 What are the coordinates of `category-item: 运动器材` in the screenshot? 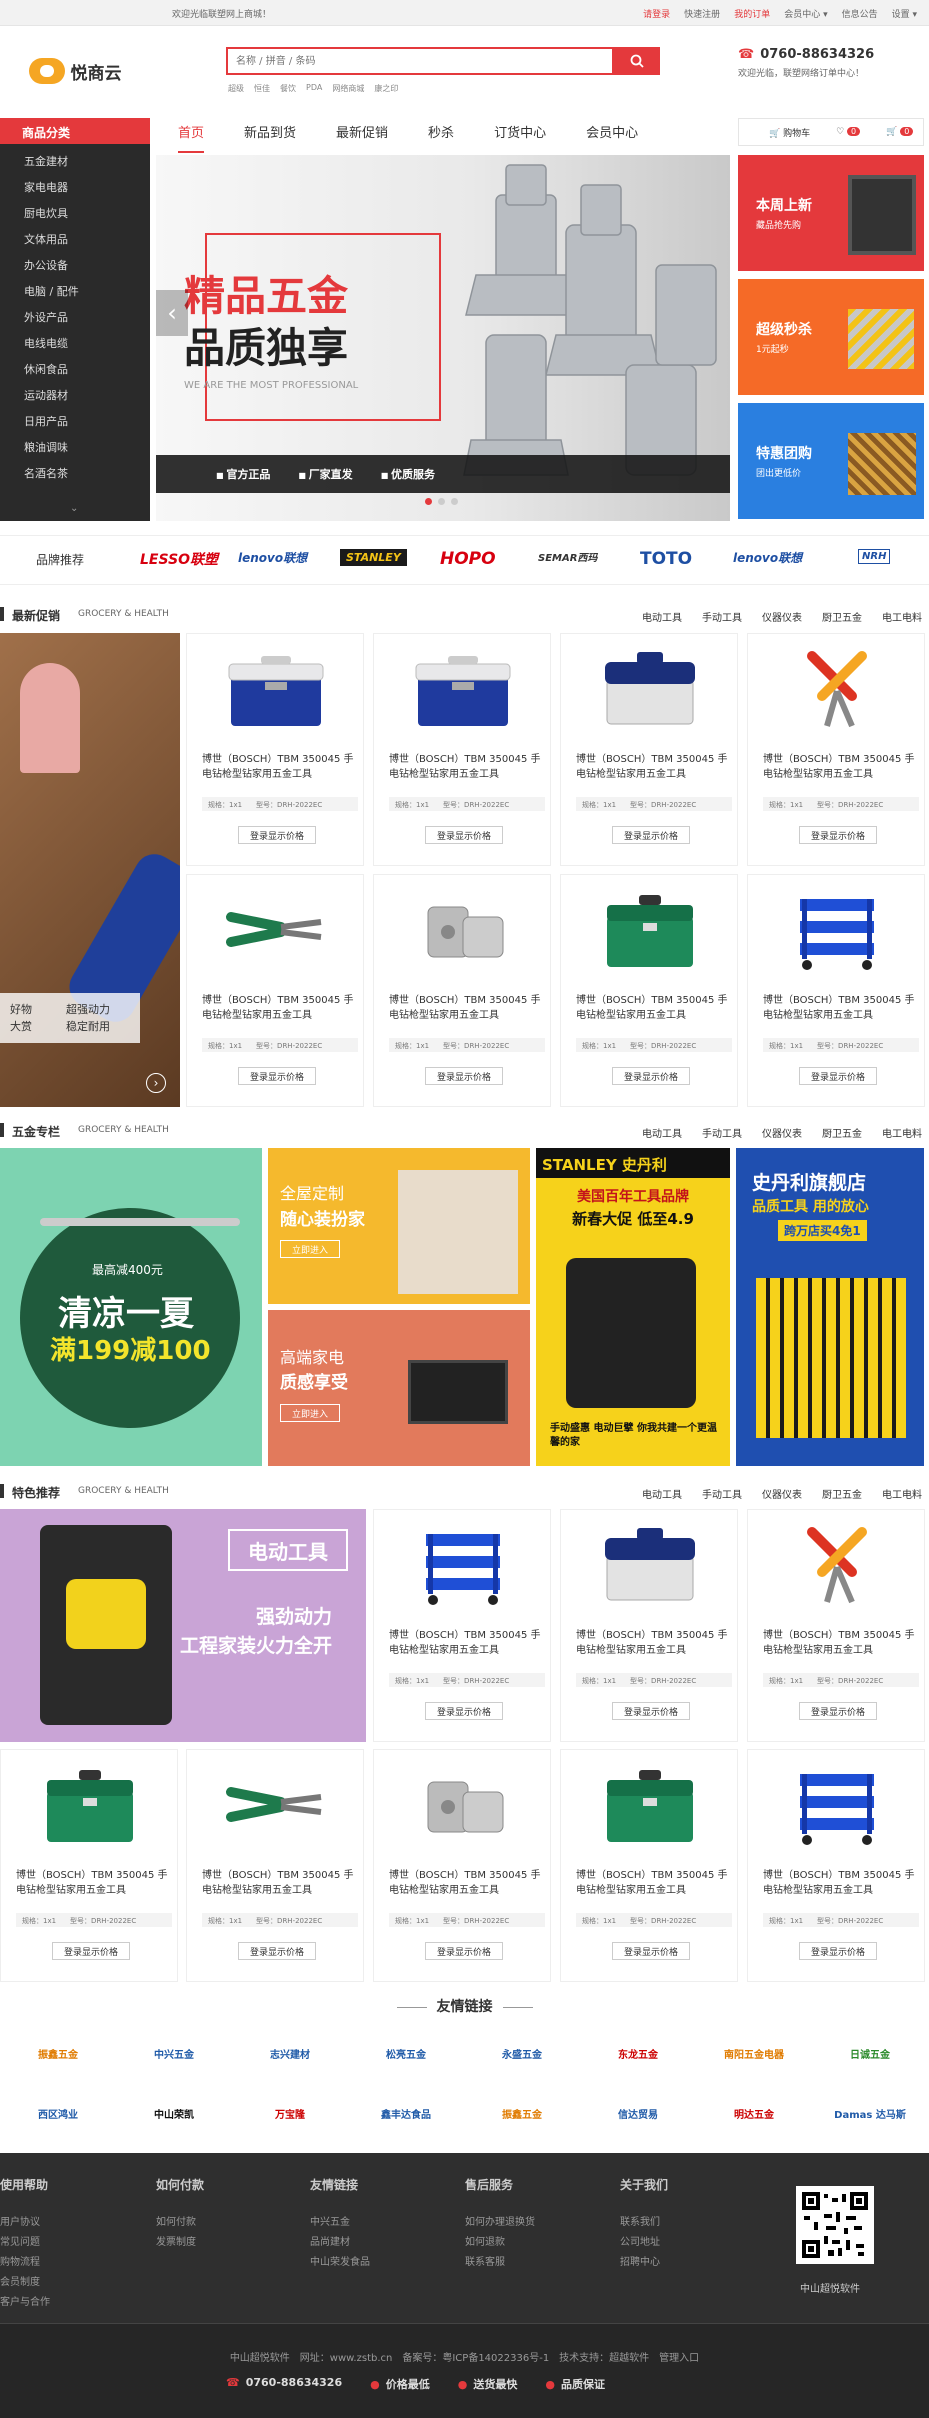 It's located at (75, 393).